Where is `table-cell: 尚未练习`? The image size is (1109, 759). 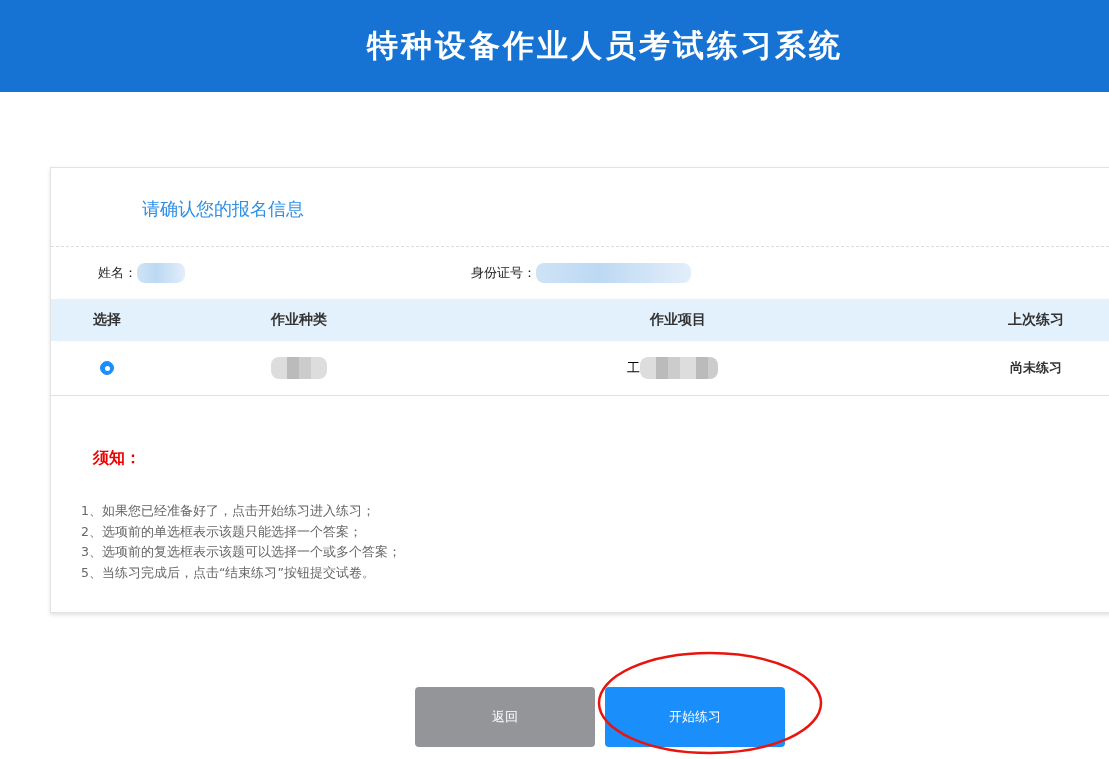
table-cell: 尚未练习 is located at coordinates (1036, 368).